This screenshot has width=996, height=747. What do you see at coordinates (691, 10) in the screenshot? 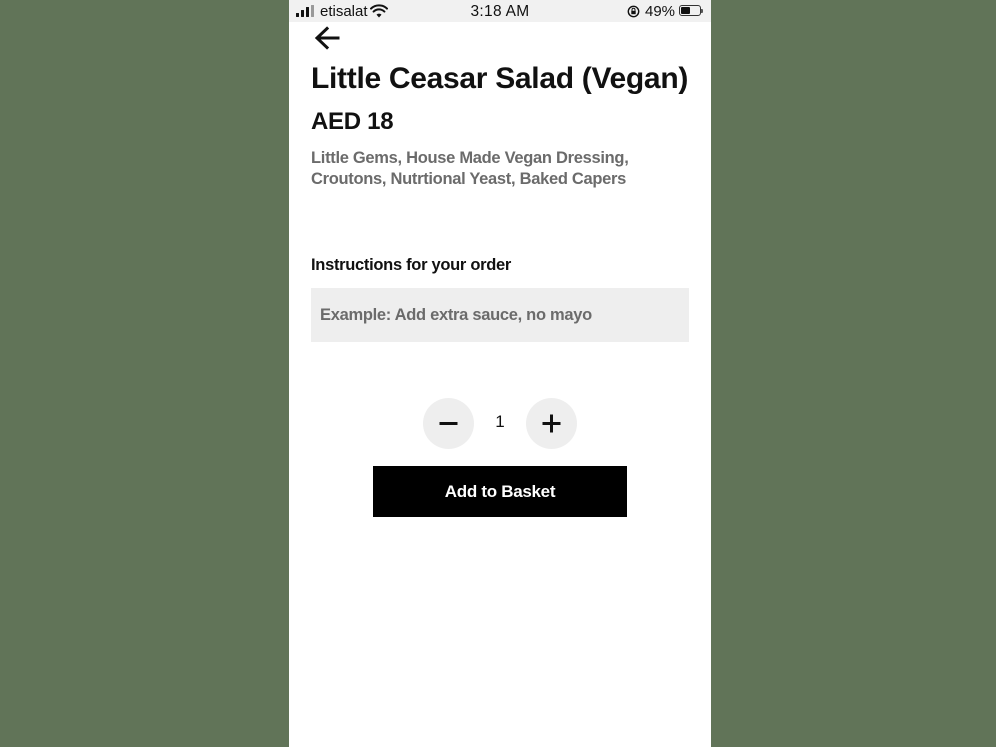
I see `battery-icon` at bounding box center [691, 10].